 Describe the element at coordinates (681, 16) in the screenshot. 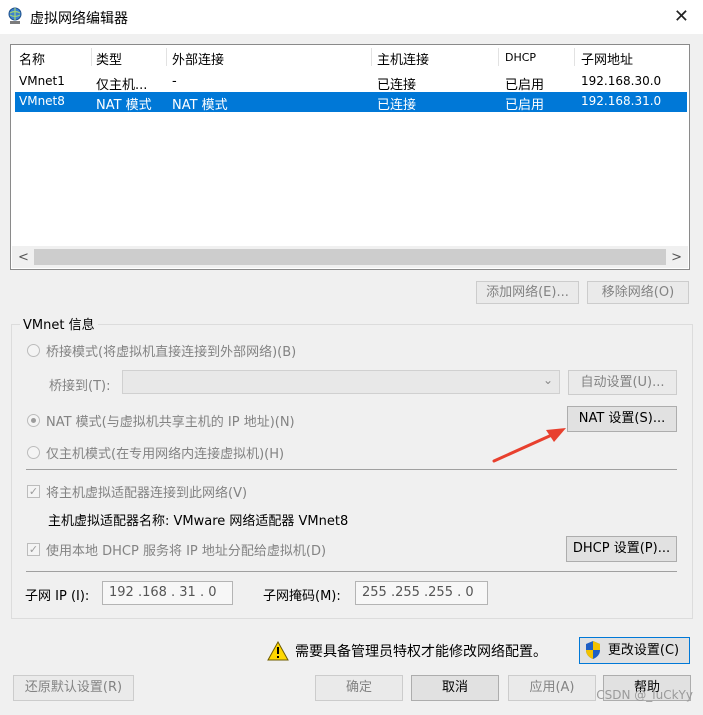

I see `close-button: ✕` at that location.